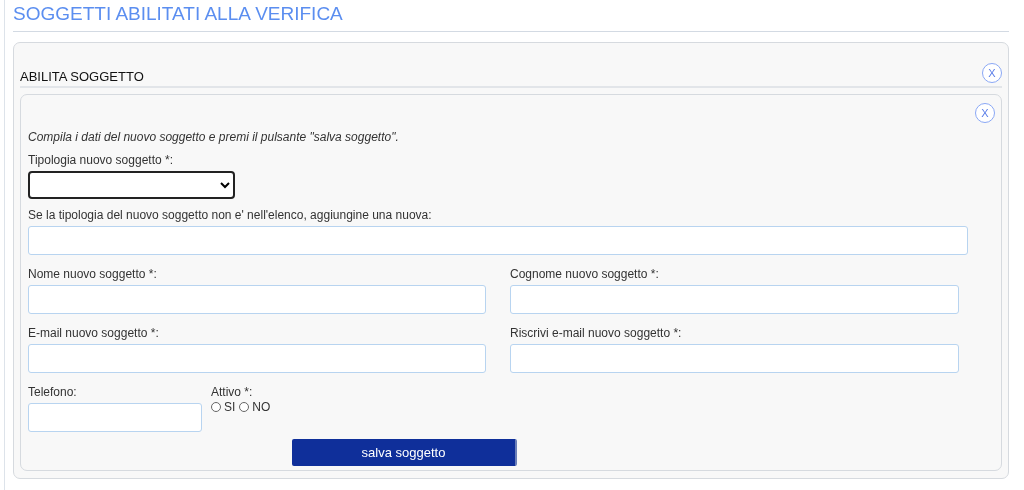 This screenshot has height=490, width=1024. I want to click on field-label: Se la tipologia del nuovo soggetto non e' nell'elenco, aggiungine una nuova:, so click(230, 215).